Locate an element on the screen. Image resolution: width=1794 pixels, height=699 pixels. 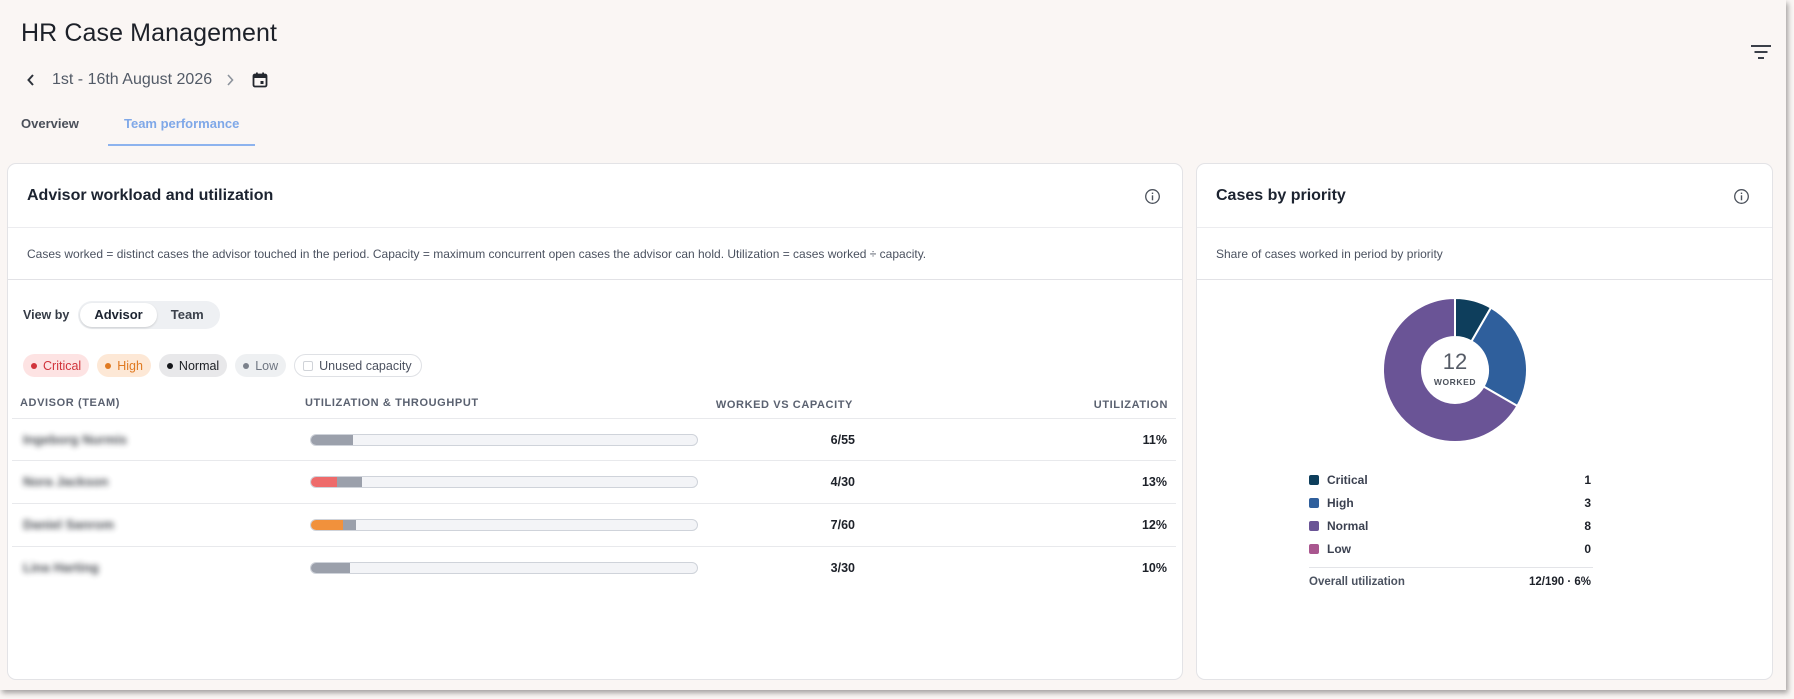
critical-dot-icon is located at coordinates (34, 365).